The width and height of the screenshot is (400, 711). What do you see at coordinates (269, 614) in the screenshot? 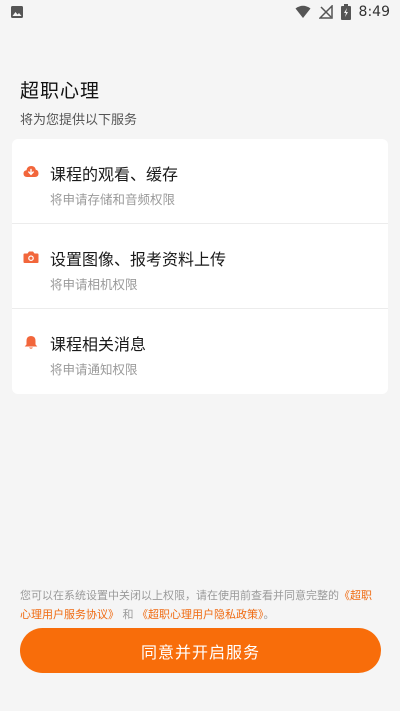
I see `notice-end: 。` at bounding box center [269, 614].